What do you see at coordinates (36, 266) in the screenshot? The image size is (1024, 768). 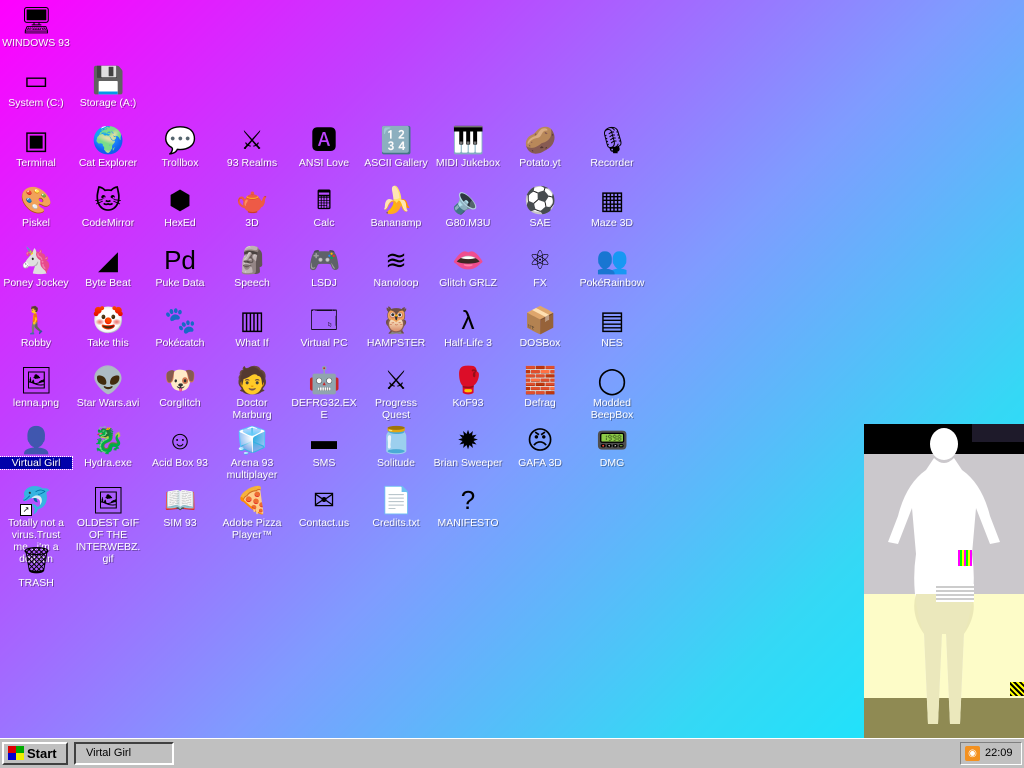 I see `desktop-icon-poney-jockey: 🦄 Poney Jockey` at bounding box center [36, 266].